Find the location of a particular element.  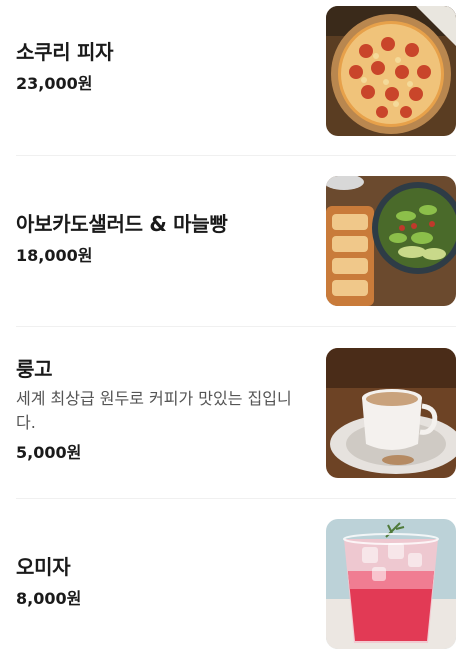

pizza-image is located at coordinates (391, 71).